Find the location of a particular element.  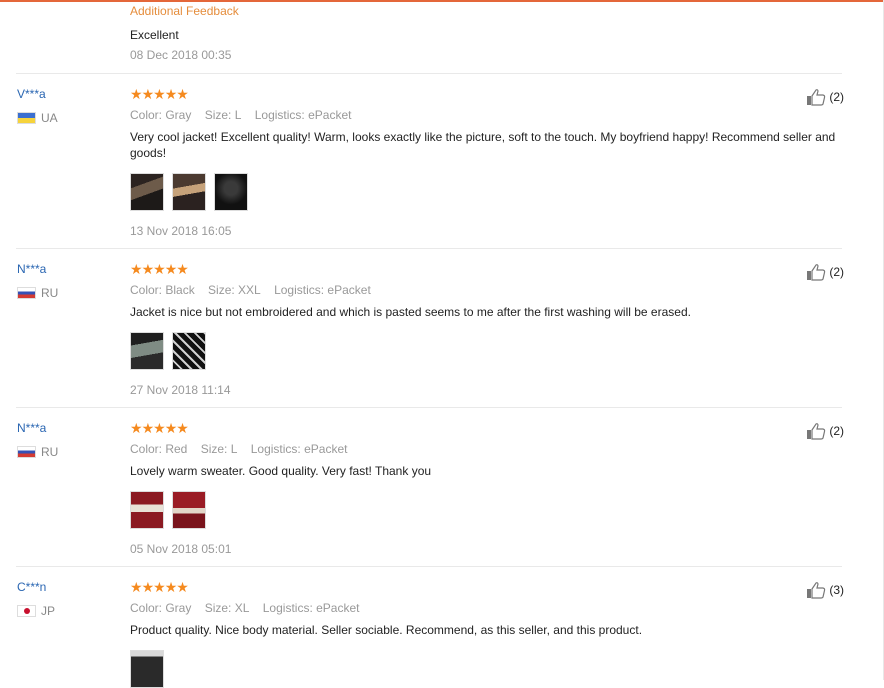

reviewer-name: V***a is located at coordinates (31, 94).